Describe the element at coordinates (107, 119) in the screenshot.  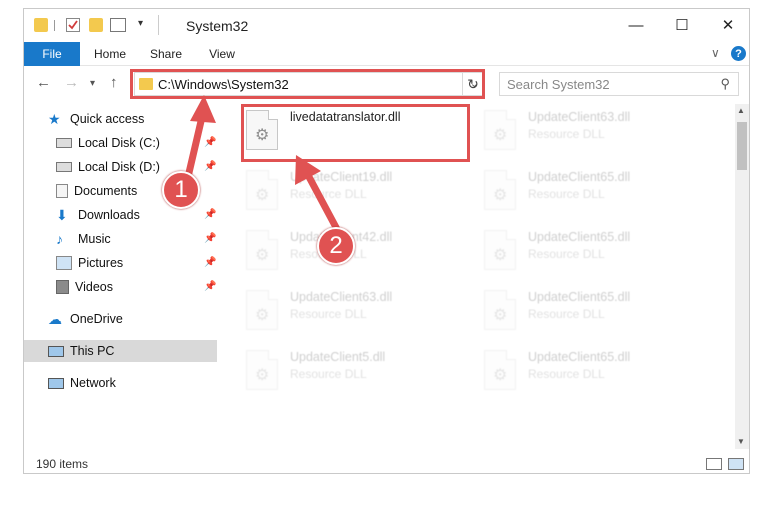
I see `sidebar-item-label: Quick access` at that location.